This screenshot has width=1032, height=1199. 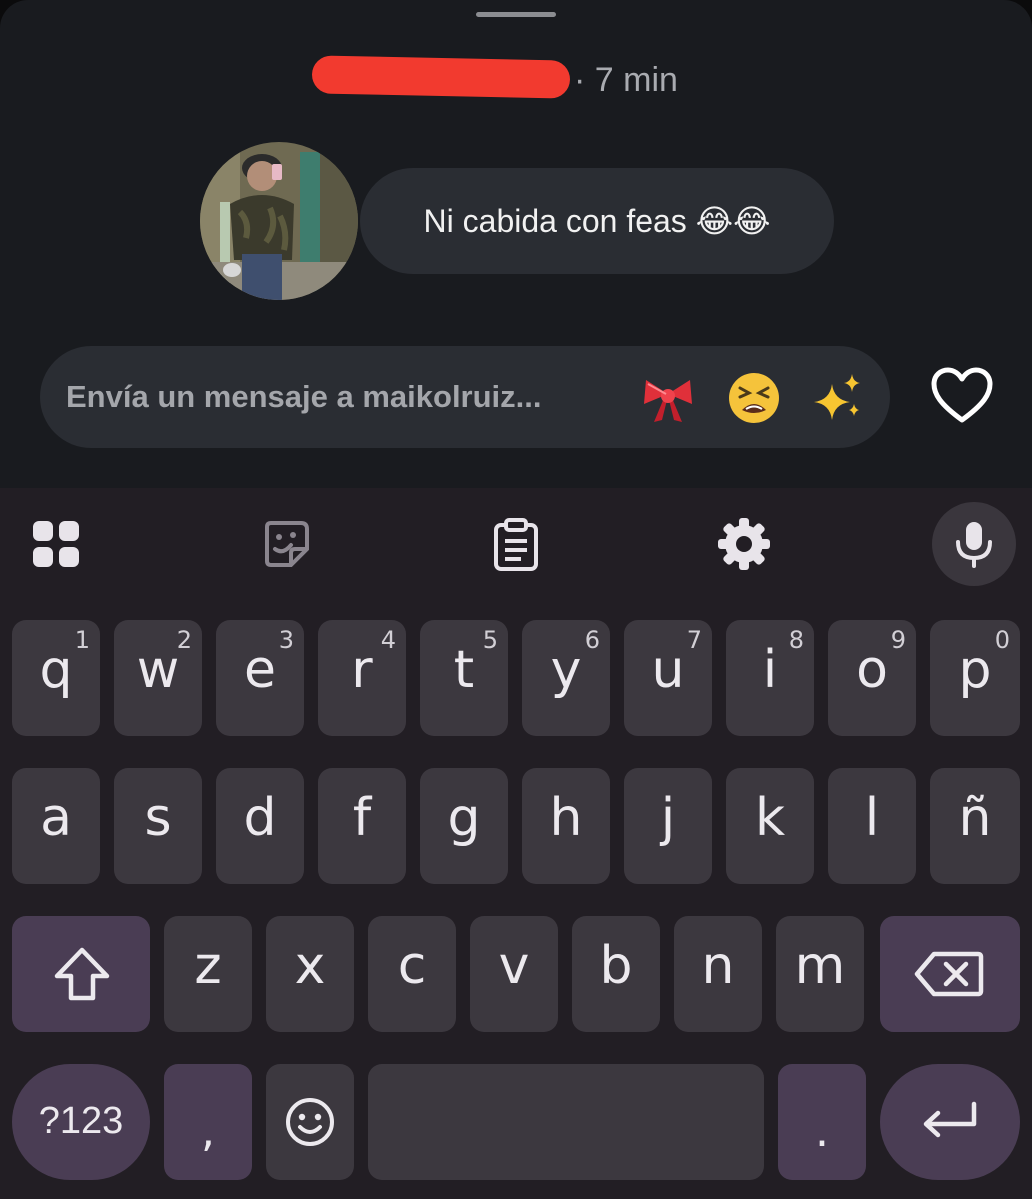 I want to click on key-label: b, so click(x=616, y=966).